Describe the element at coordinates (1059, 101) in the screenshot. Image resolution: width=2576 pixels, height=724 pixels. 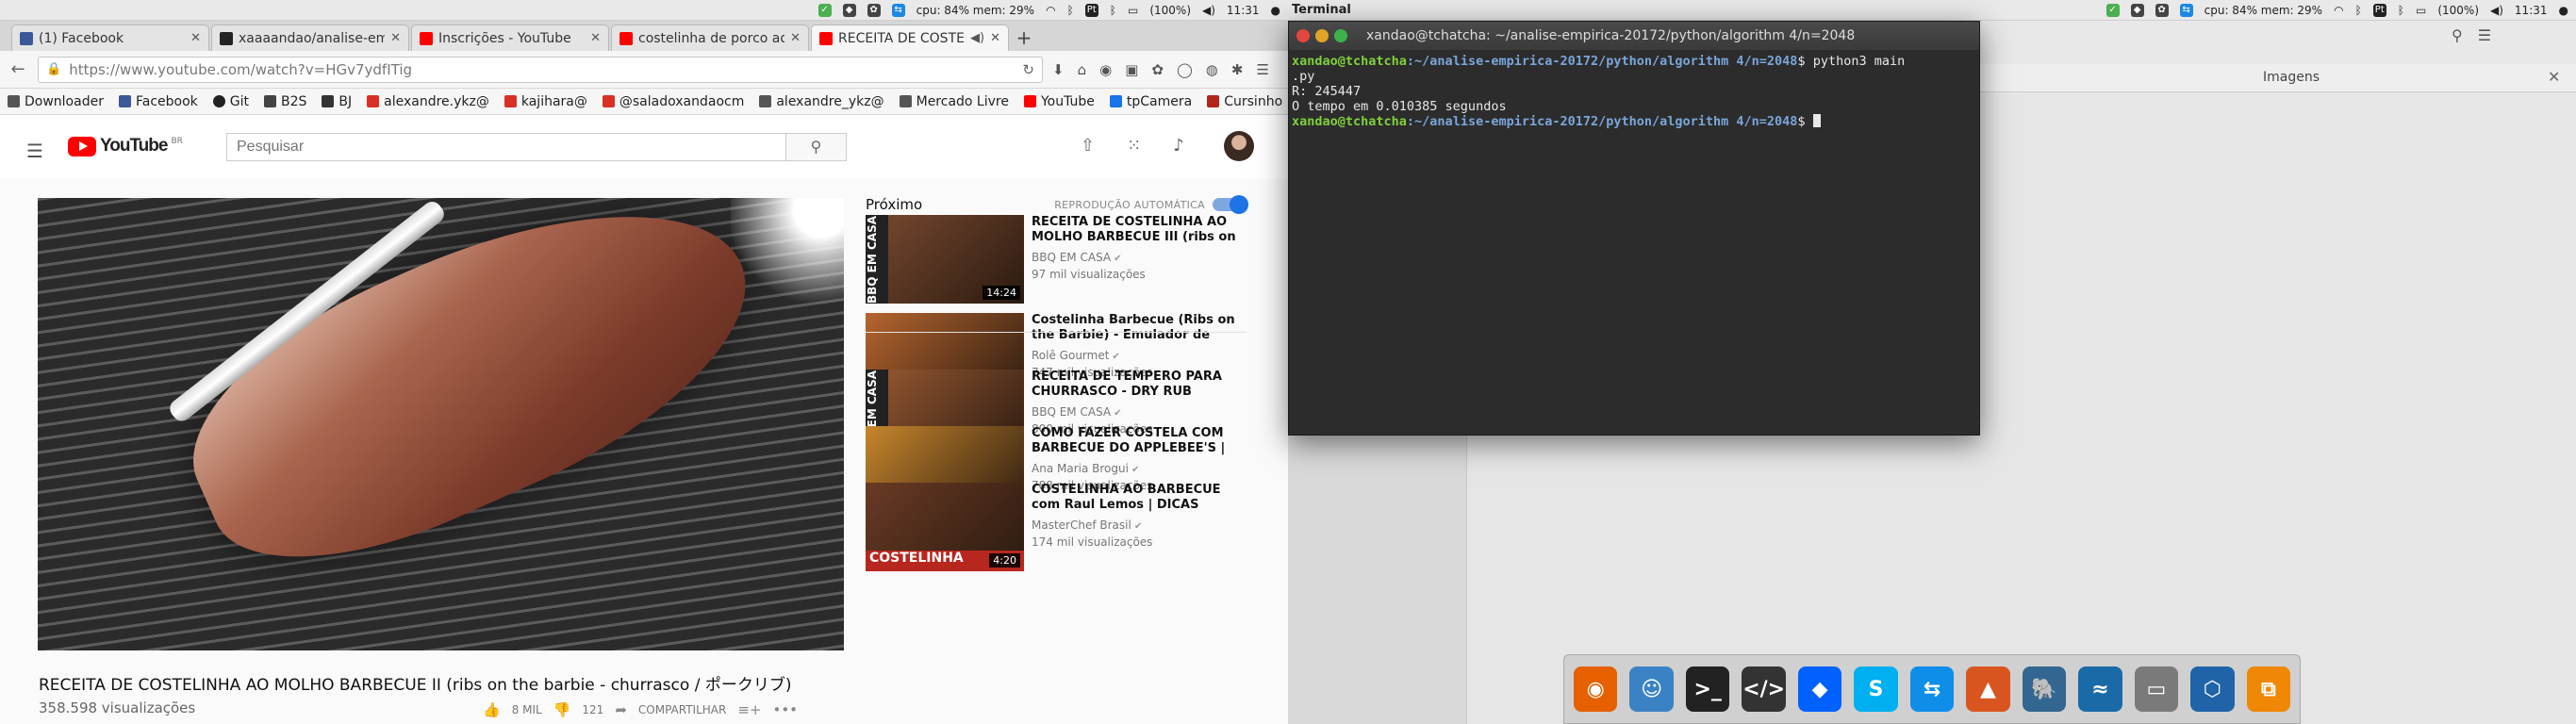
I see `bookmark-youtube: YouTube` at that location.